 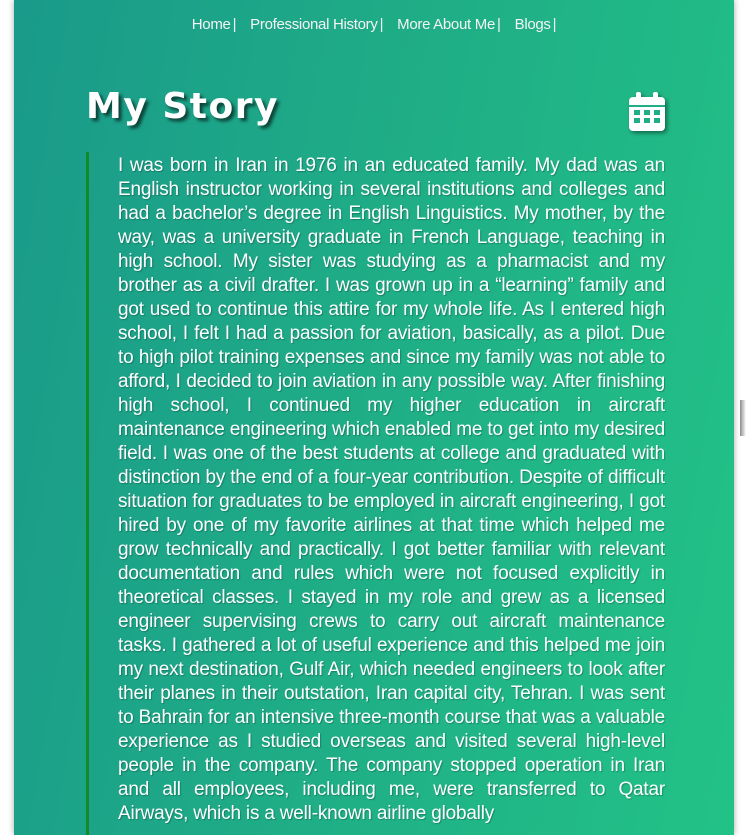 What do you see at coordinates (182, 106) in the screenshot?
I see `section-title: My Story` at bounding box center [182, 106].